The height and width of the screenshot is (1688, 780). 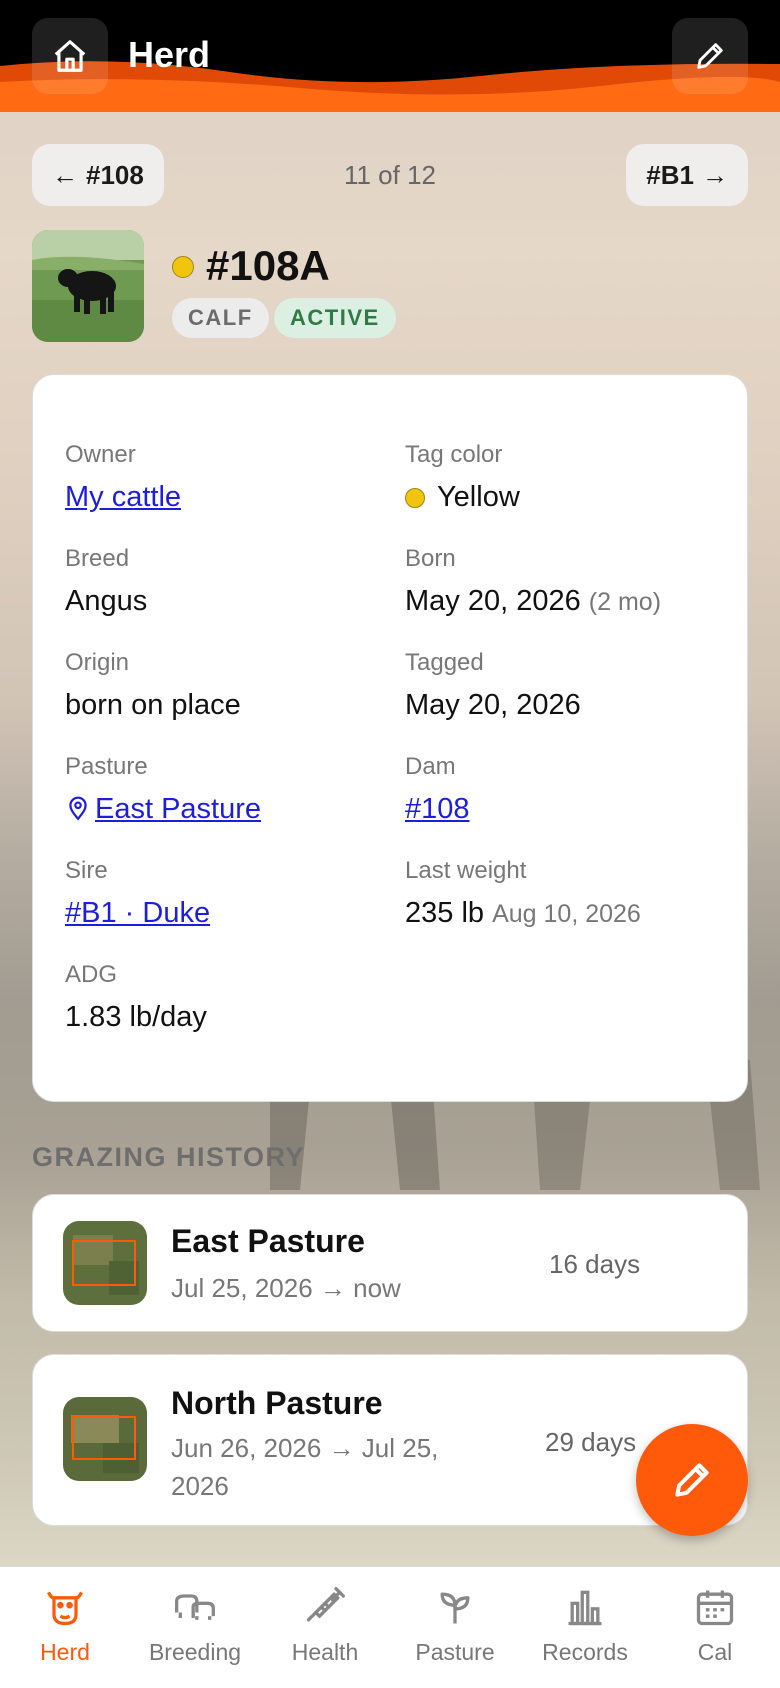 I want to click on owner-field: Owner My cattle, so click(x=123, y=477).